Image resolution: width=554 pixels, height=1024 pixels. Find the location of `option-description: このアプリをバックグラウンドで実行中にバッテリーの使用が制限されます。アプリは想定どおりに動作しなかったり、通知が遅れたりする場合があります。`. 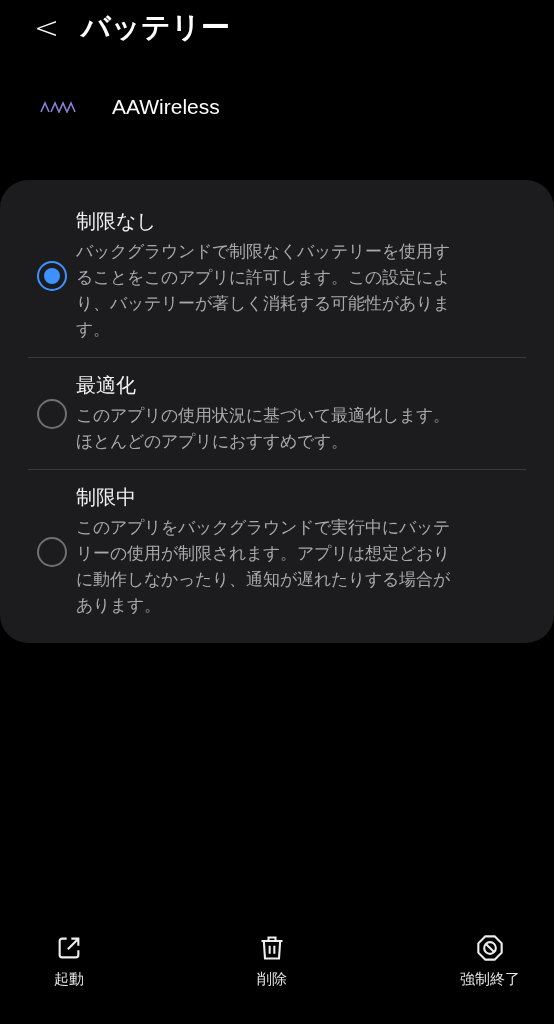

option-description: このアプリをバックグラウンドで実行中にバッテリーの使用が制限されます。アプリは想定どおりに動作しなかったり、通知が遅れたりする場合があります。 is located at coordinates (263, 567).